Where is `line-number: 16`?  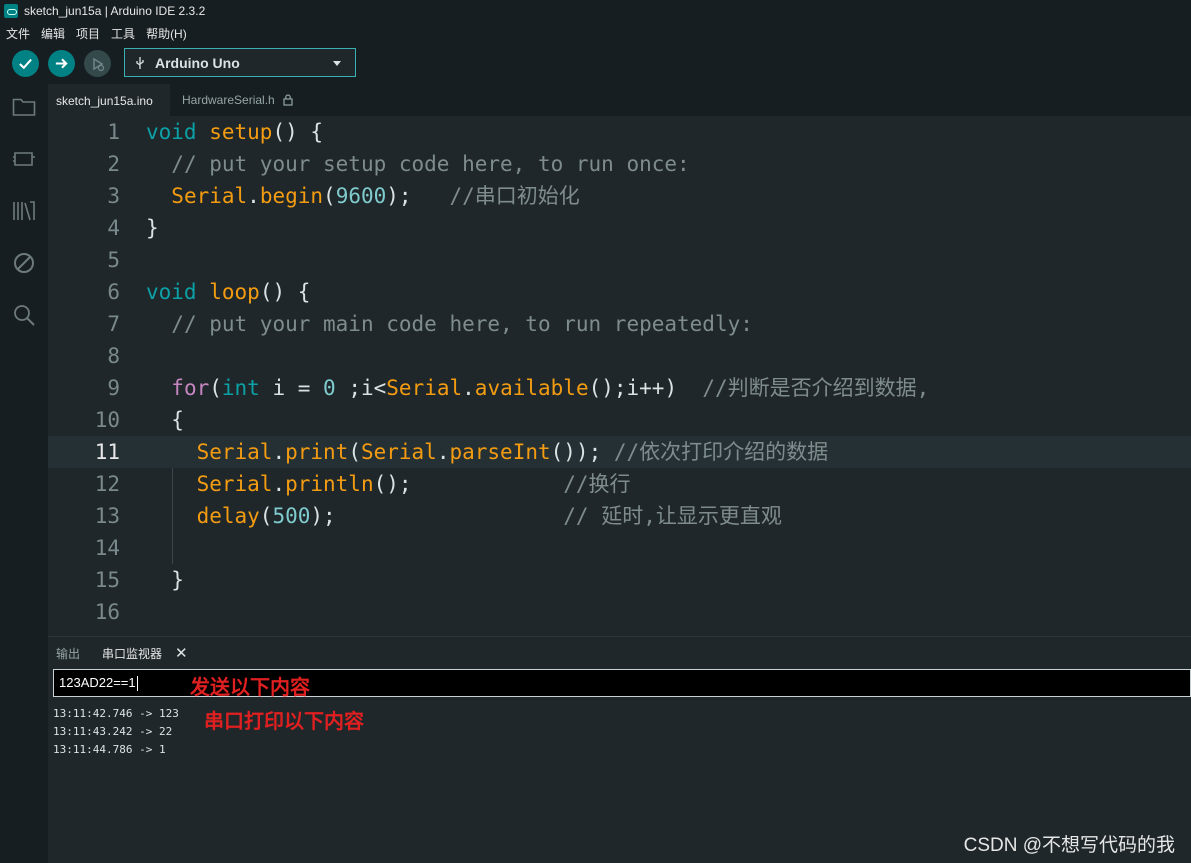 line-number: 16 is located at coordinates (107, 612).